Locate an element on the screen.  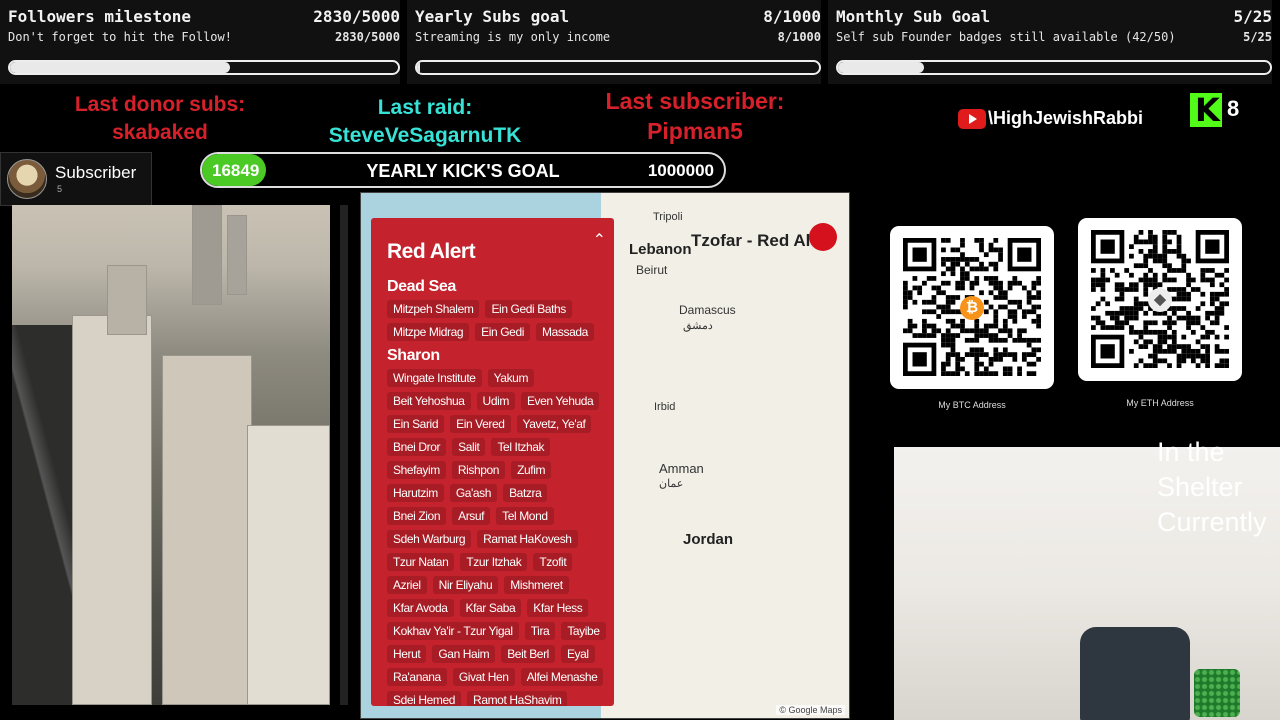
alert-place-chip: Mishmeret is located at coordinates (536, 585).